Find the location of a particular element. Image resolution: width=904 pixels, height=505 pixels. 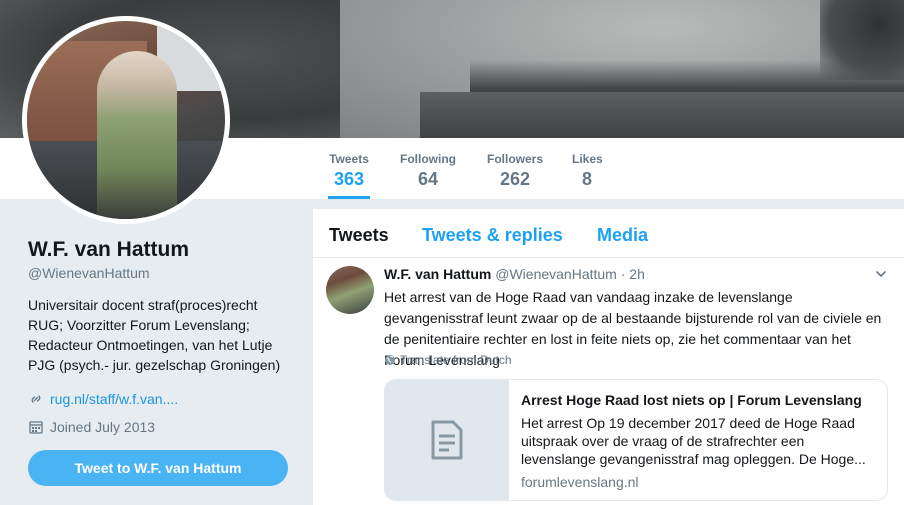

stat-label: Likes is located at coordinates (587, 159).